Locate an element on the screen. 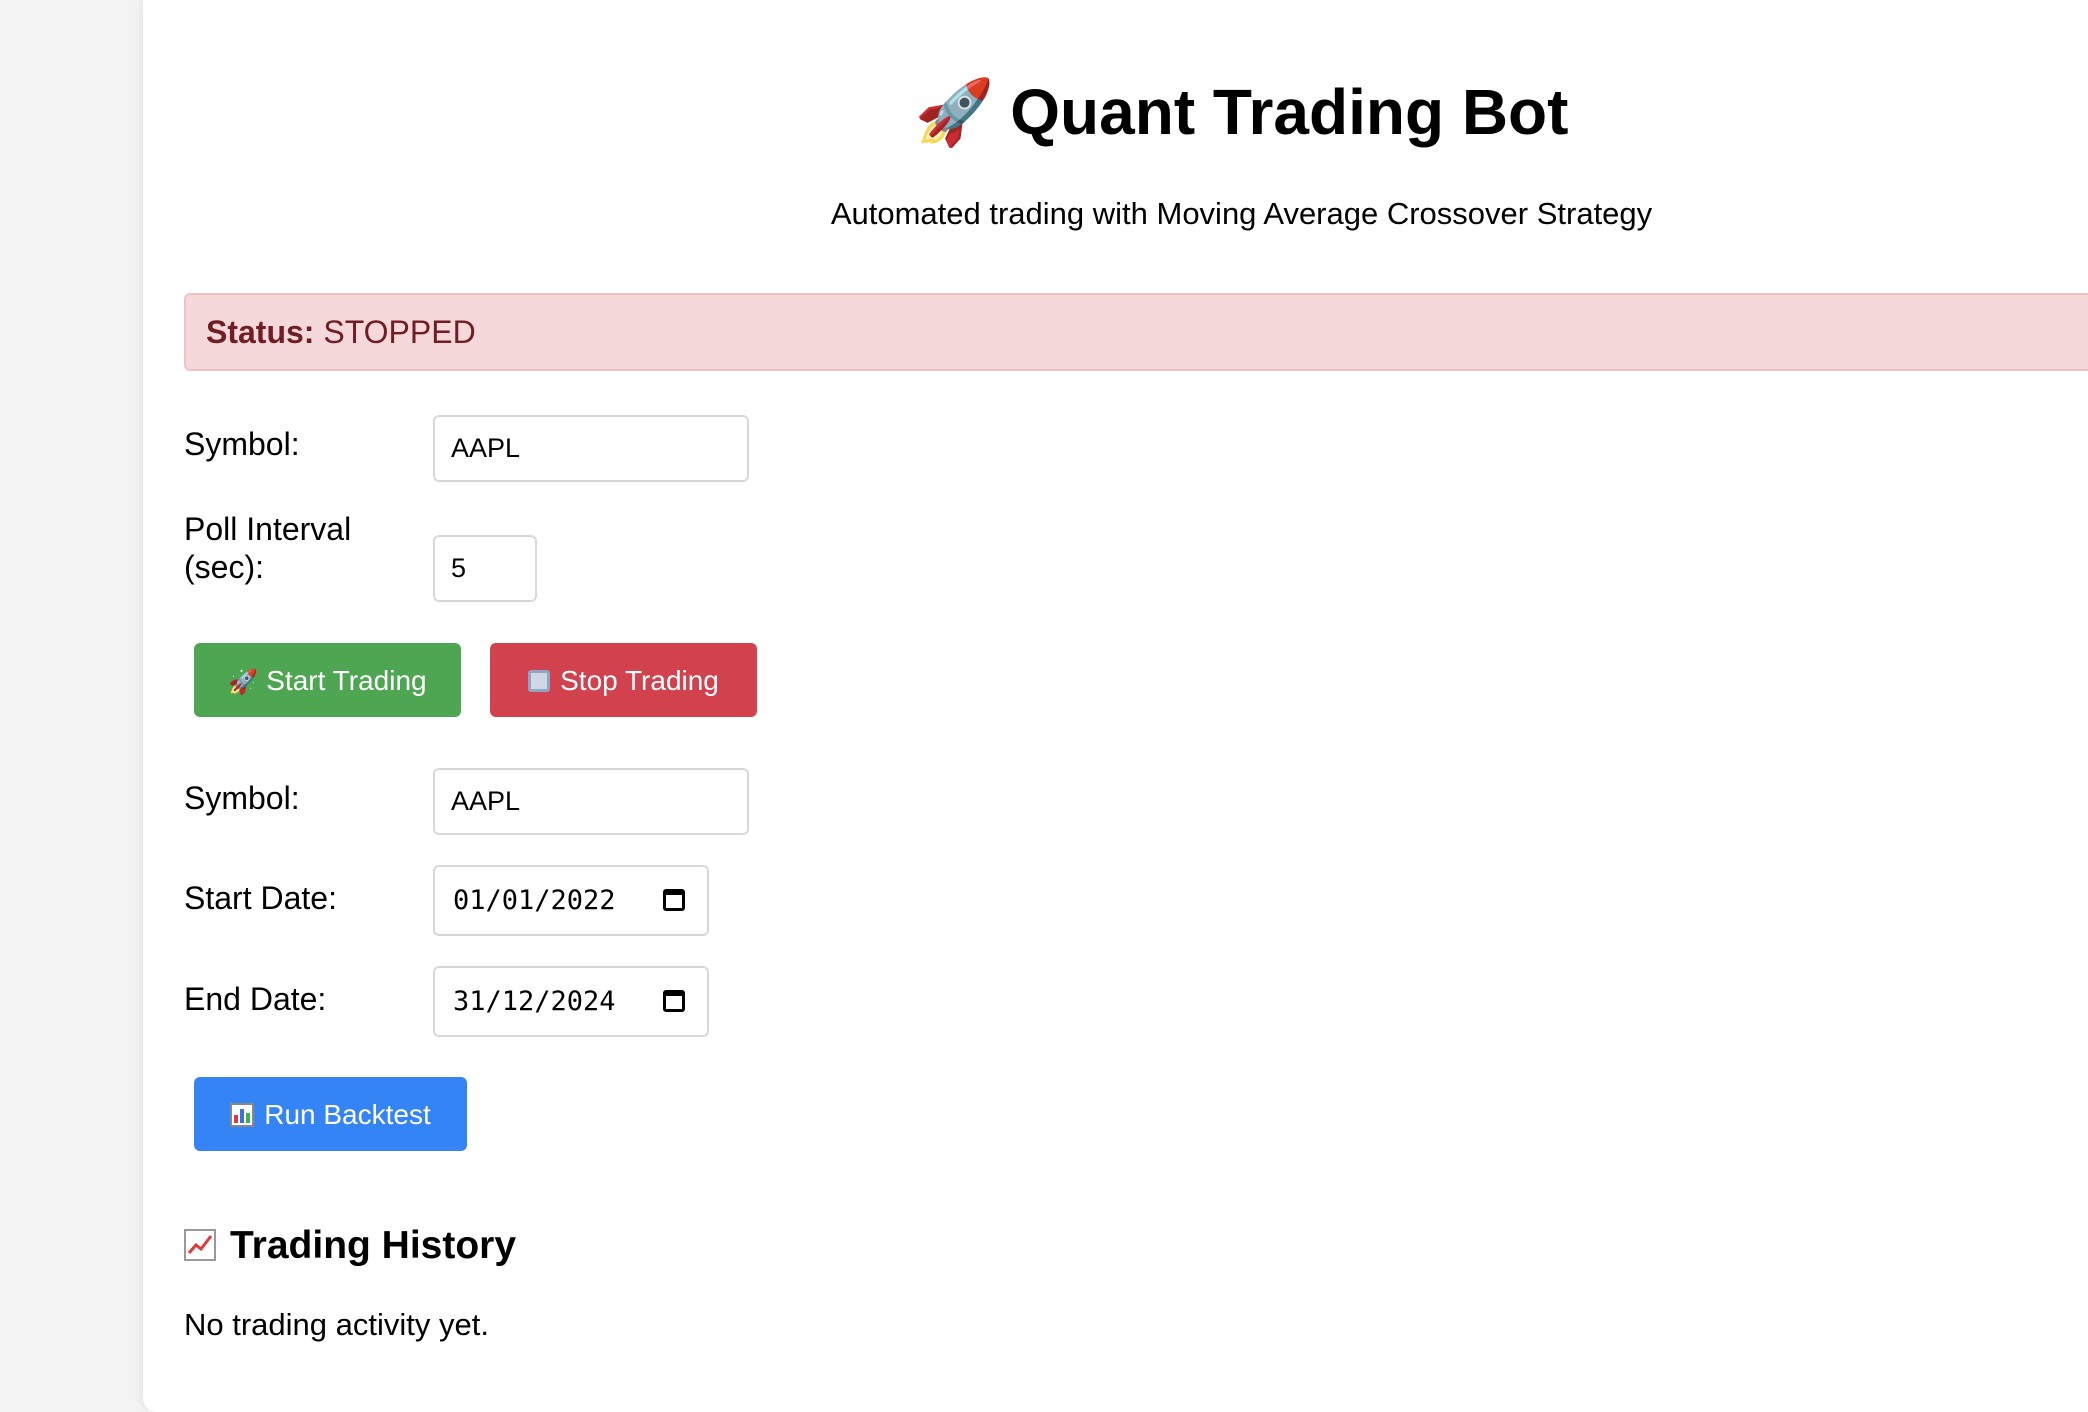 The image size is (2088, 1412). status-badge: Status: STOPPED is located at coordinates (1136, 332).